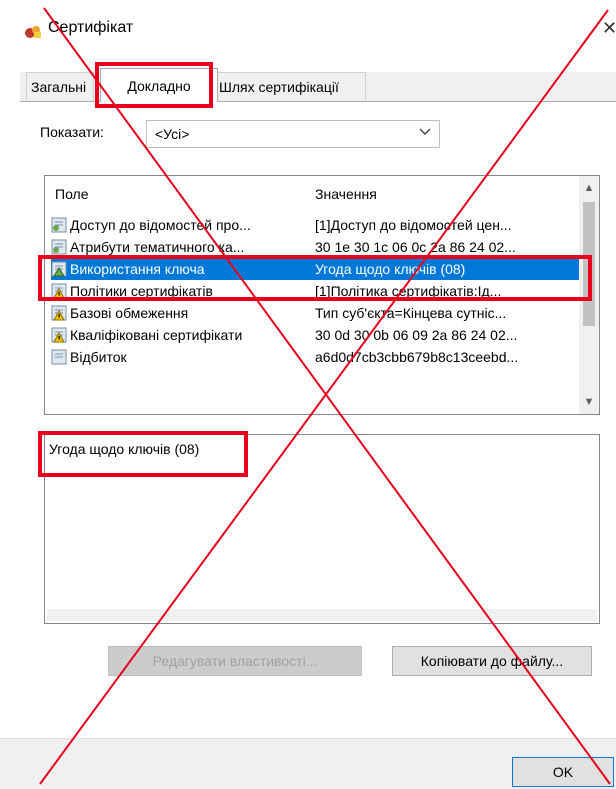 This screenshot has height=789, width=616. Describe the element at coordinates (172, 134) in the screenshot. I see `show-select-value: <Усі>` at that location.